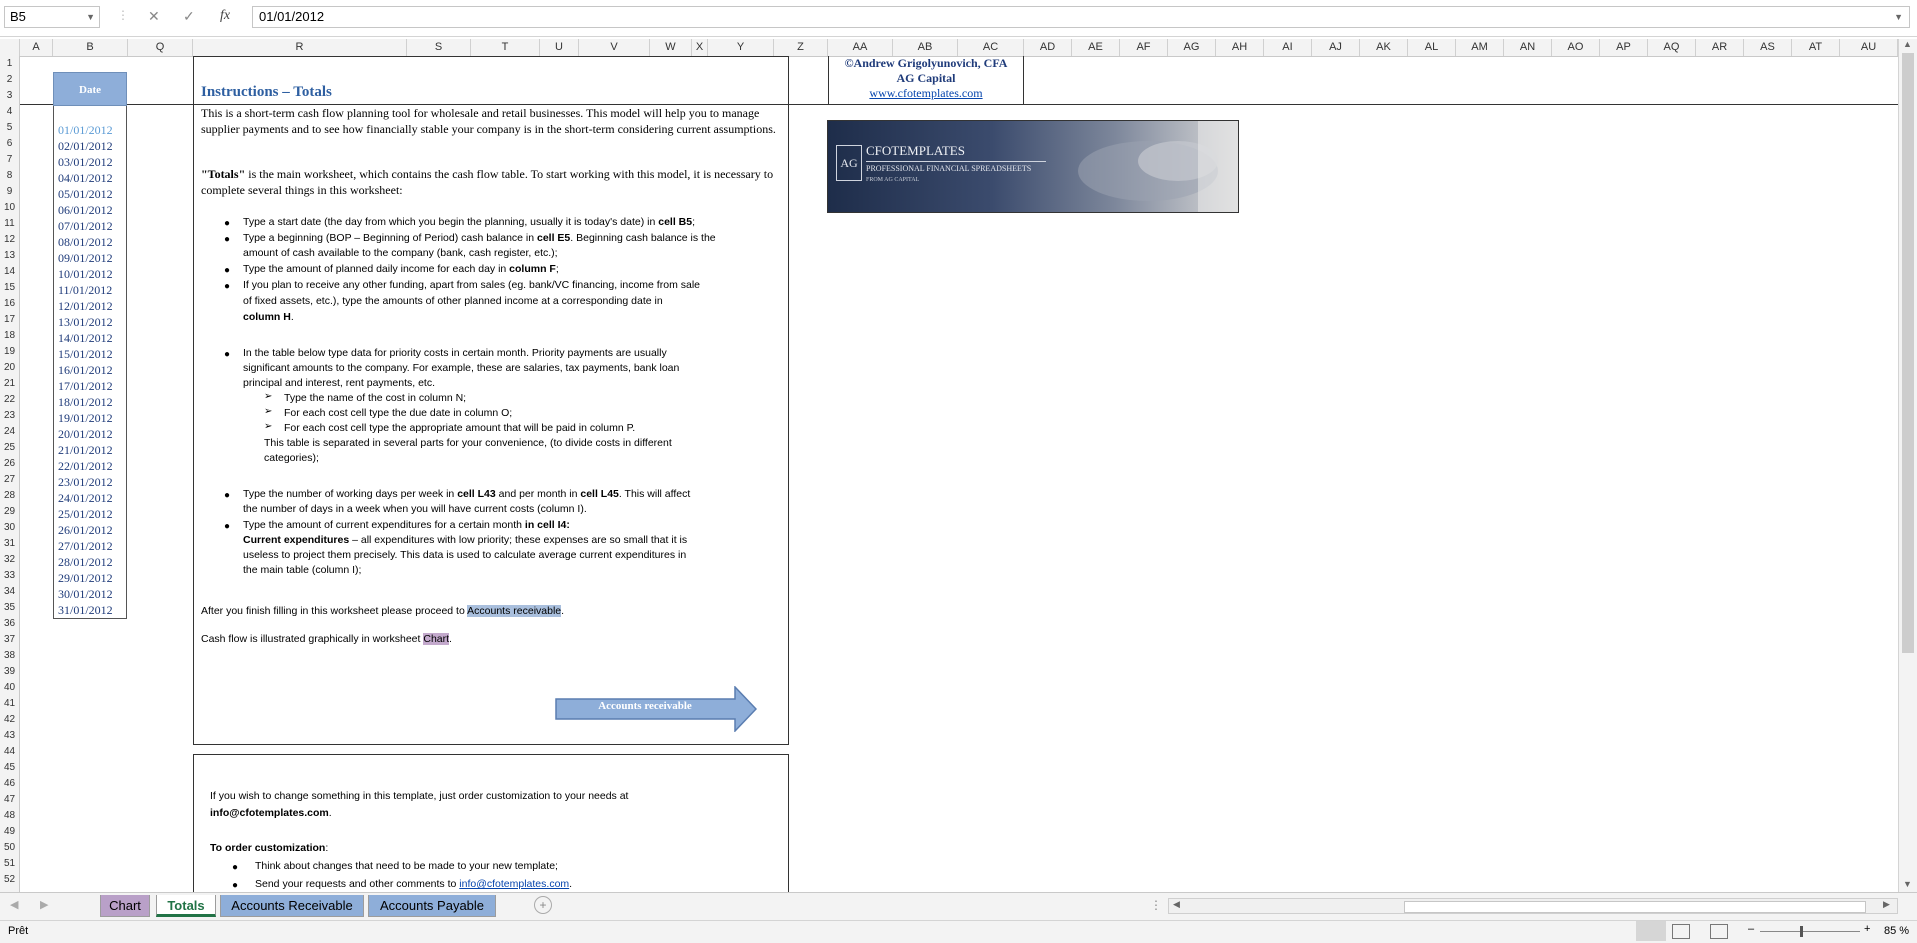  What do you see at coordinates (1751, 929) in the screenshot?
I see `zoom-out-icon: –` at bounding box center [1751, 929].